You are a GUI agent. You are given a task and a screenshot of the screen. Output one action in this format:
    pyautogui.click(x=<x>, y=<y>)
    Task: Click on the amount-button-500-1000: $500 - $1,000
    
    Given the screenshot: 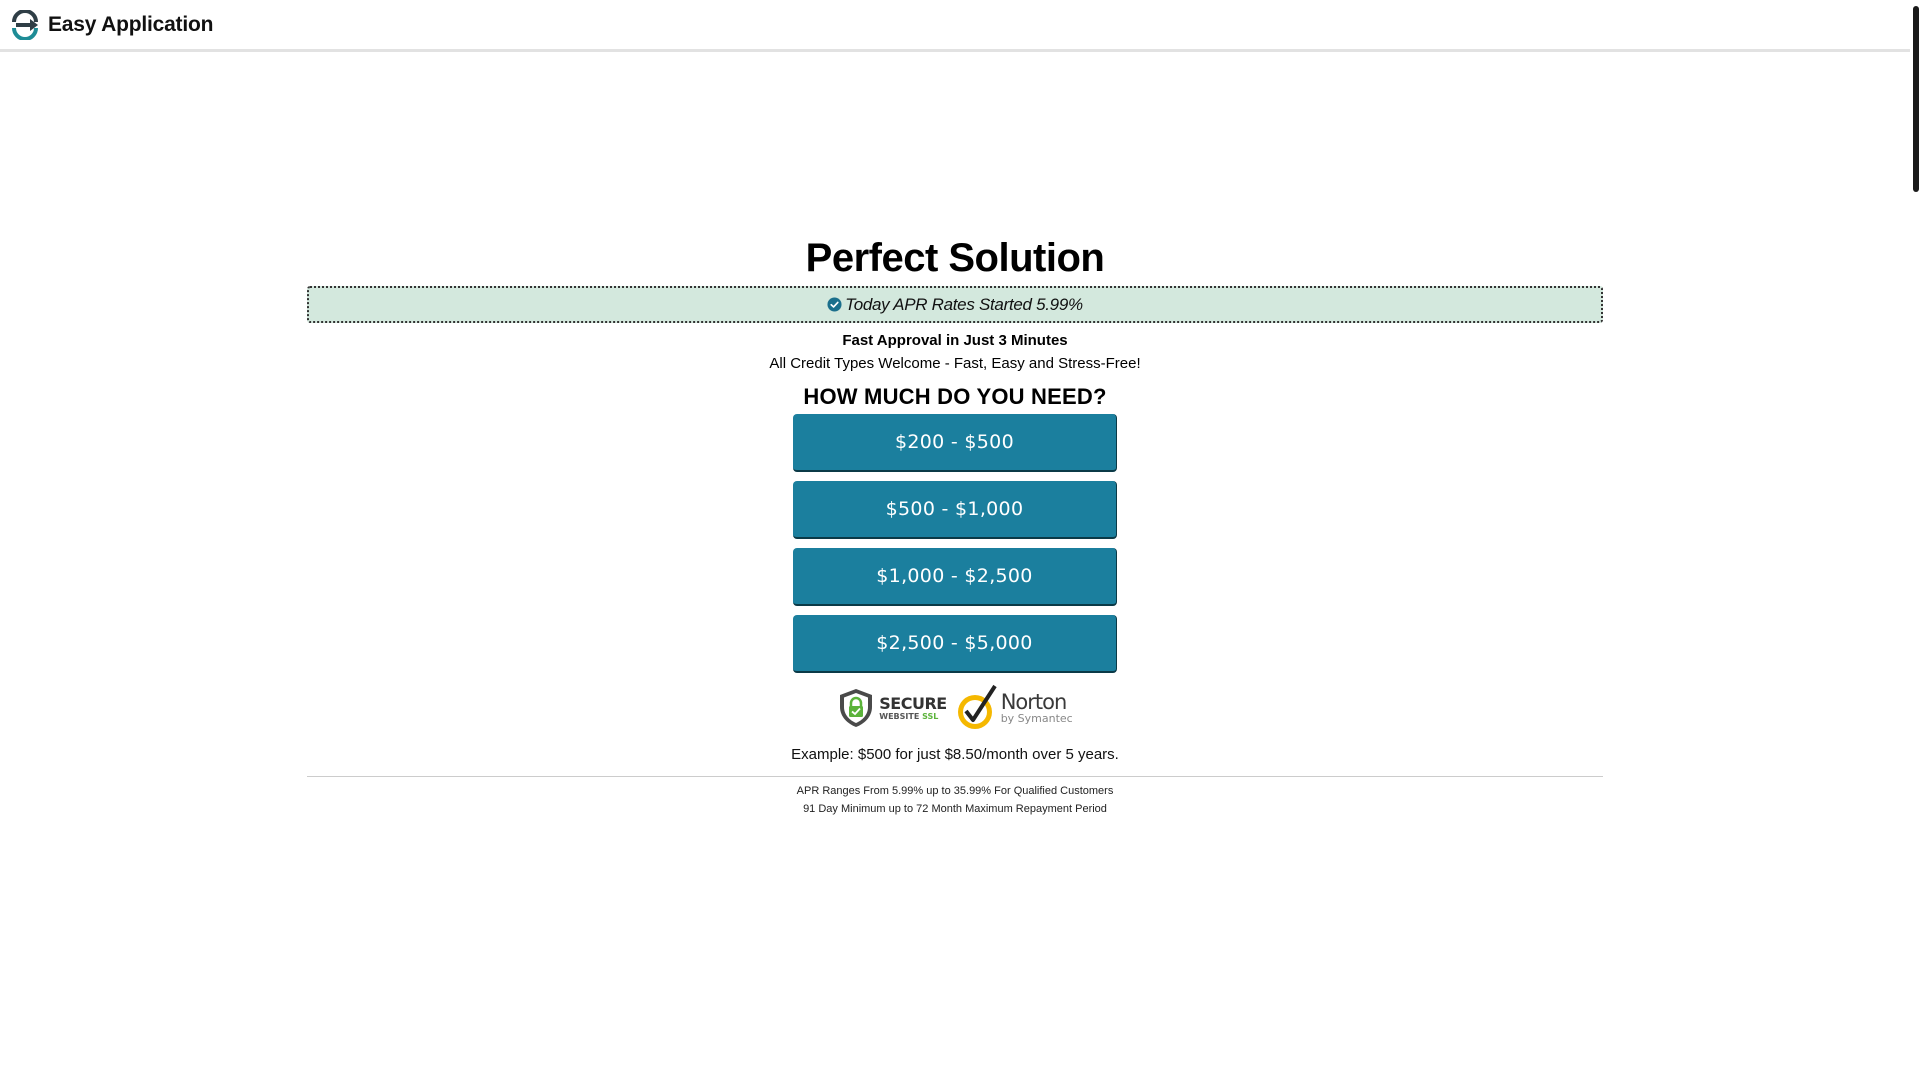 What is the action you would take?
    pyautogui.click(x=955, y=510)
    